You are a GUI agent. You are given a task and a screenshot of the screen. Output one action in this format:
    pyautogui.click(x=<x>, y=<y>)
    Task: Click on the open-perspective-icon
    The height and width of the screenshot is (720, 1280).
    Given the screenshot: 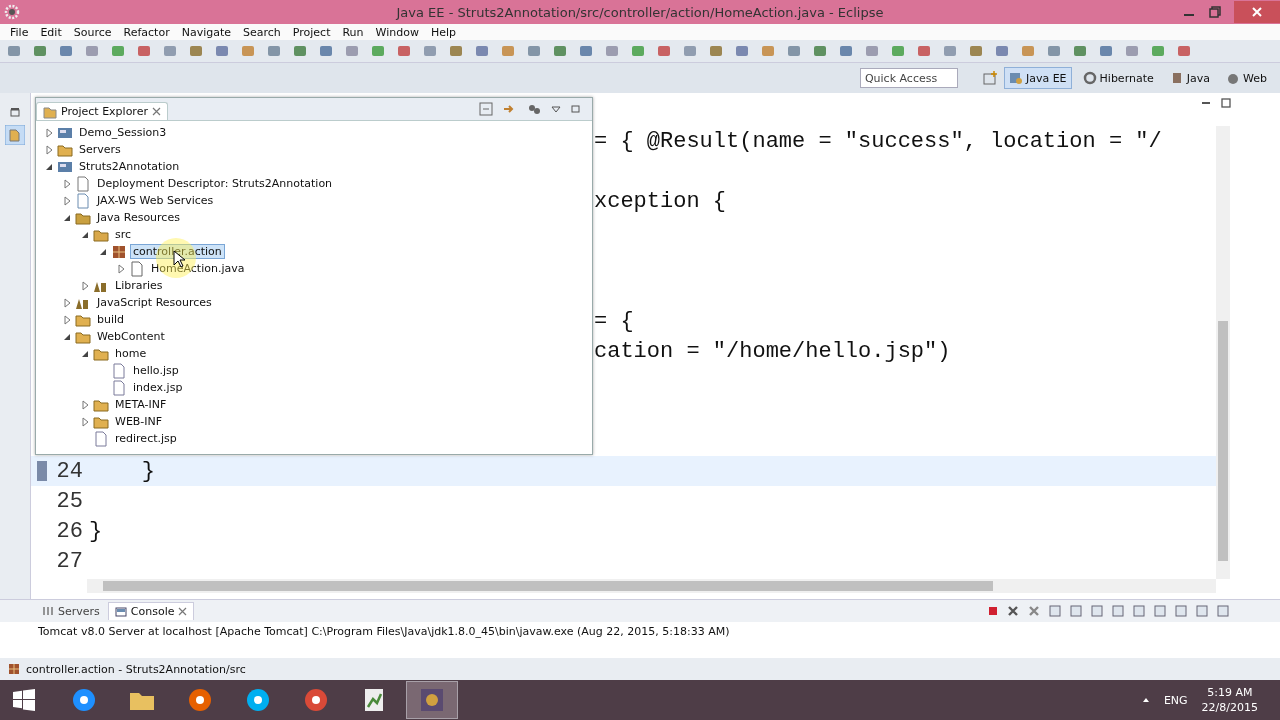 What is the action you would take?
    pyautogui.click(x=989, y=78)
    